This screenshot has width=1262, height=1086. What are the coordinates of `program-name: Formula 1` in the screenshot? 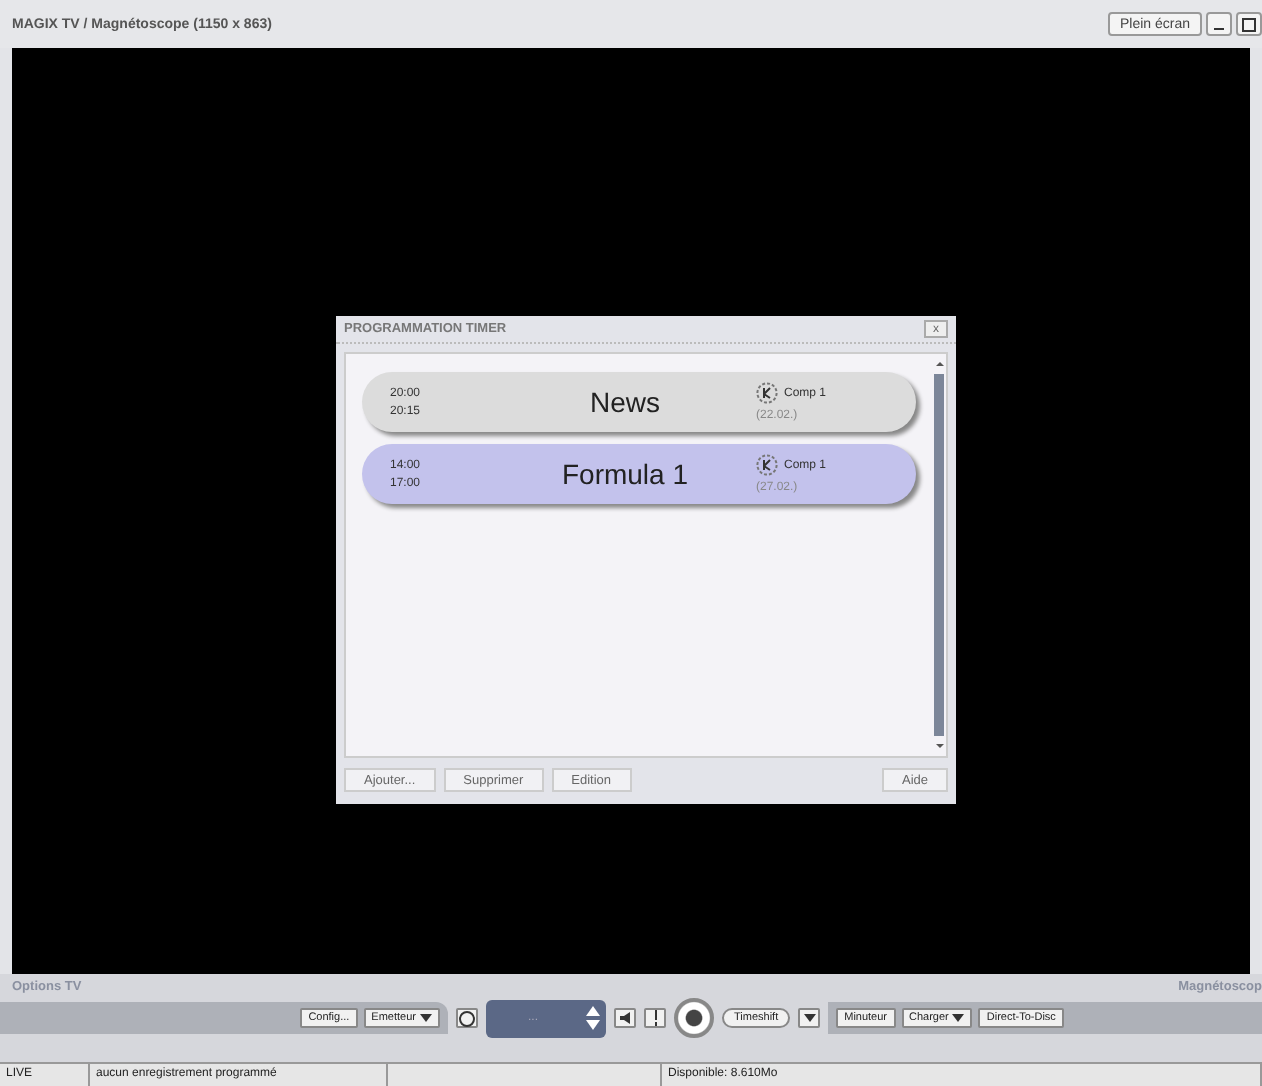 It's located at (625, 474).